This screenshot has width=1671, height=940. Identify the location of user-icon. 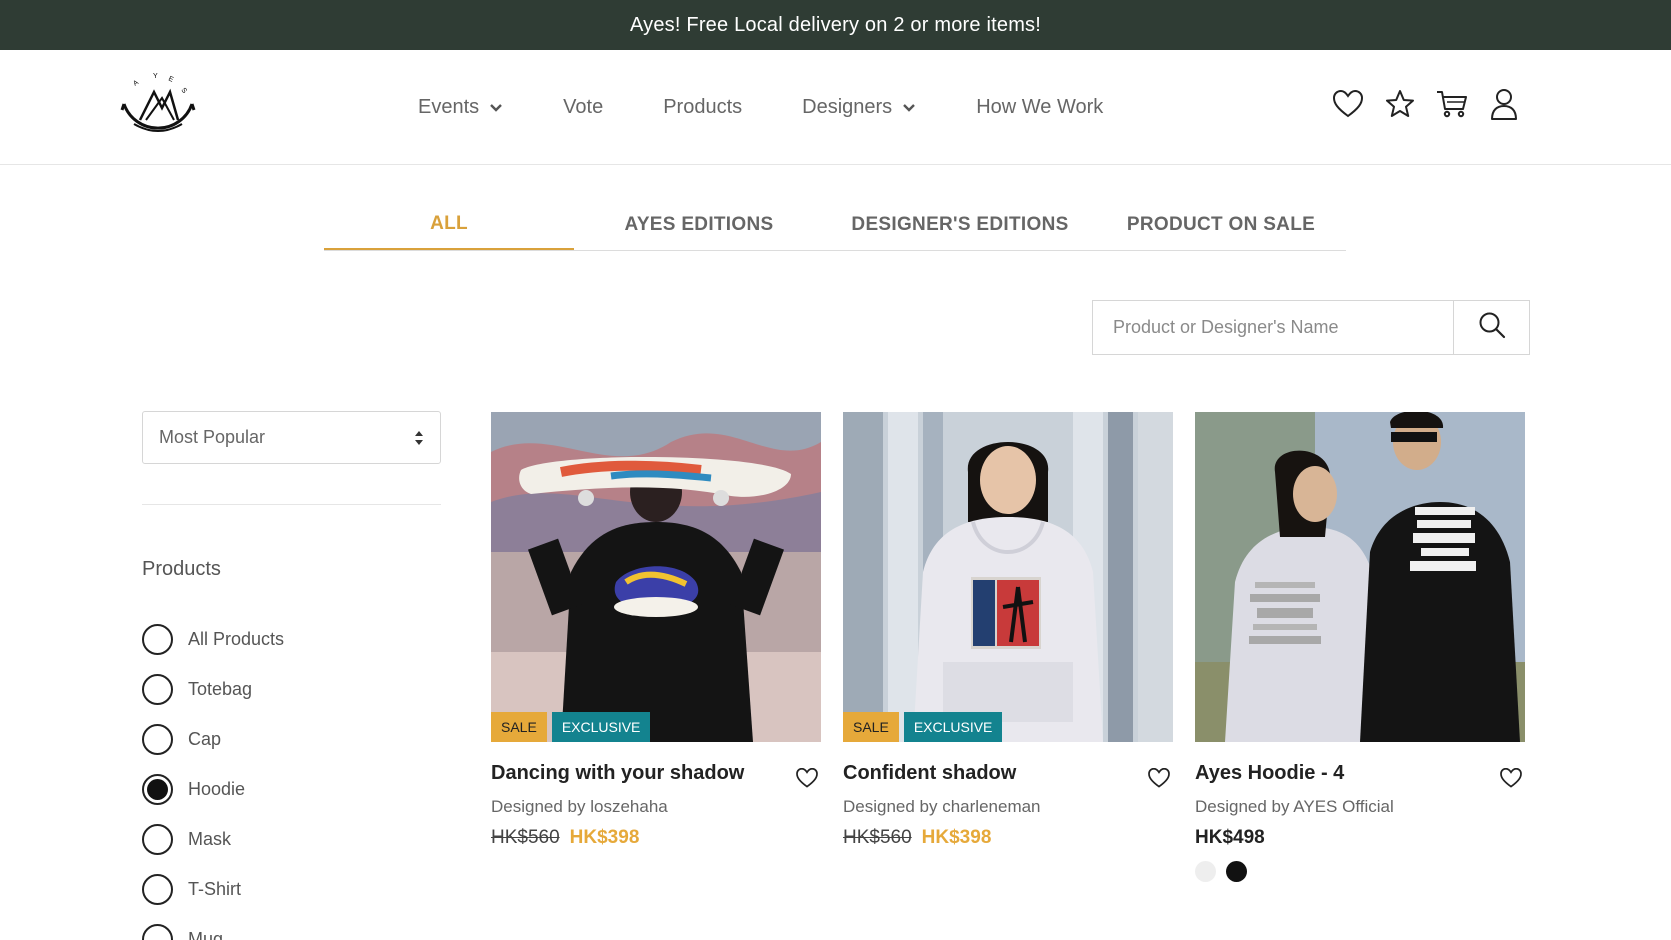
(1504, 104).